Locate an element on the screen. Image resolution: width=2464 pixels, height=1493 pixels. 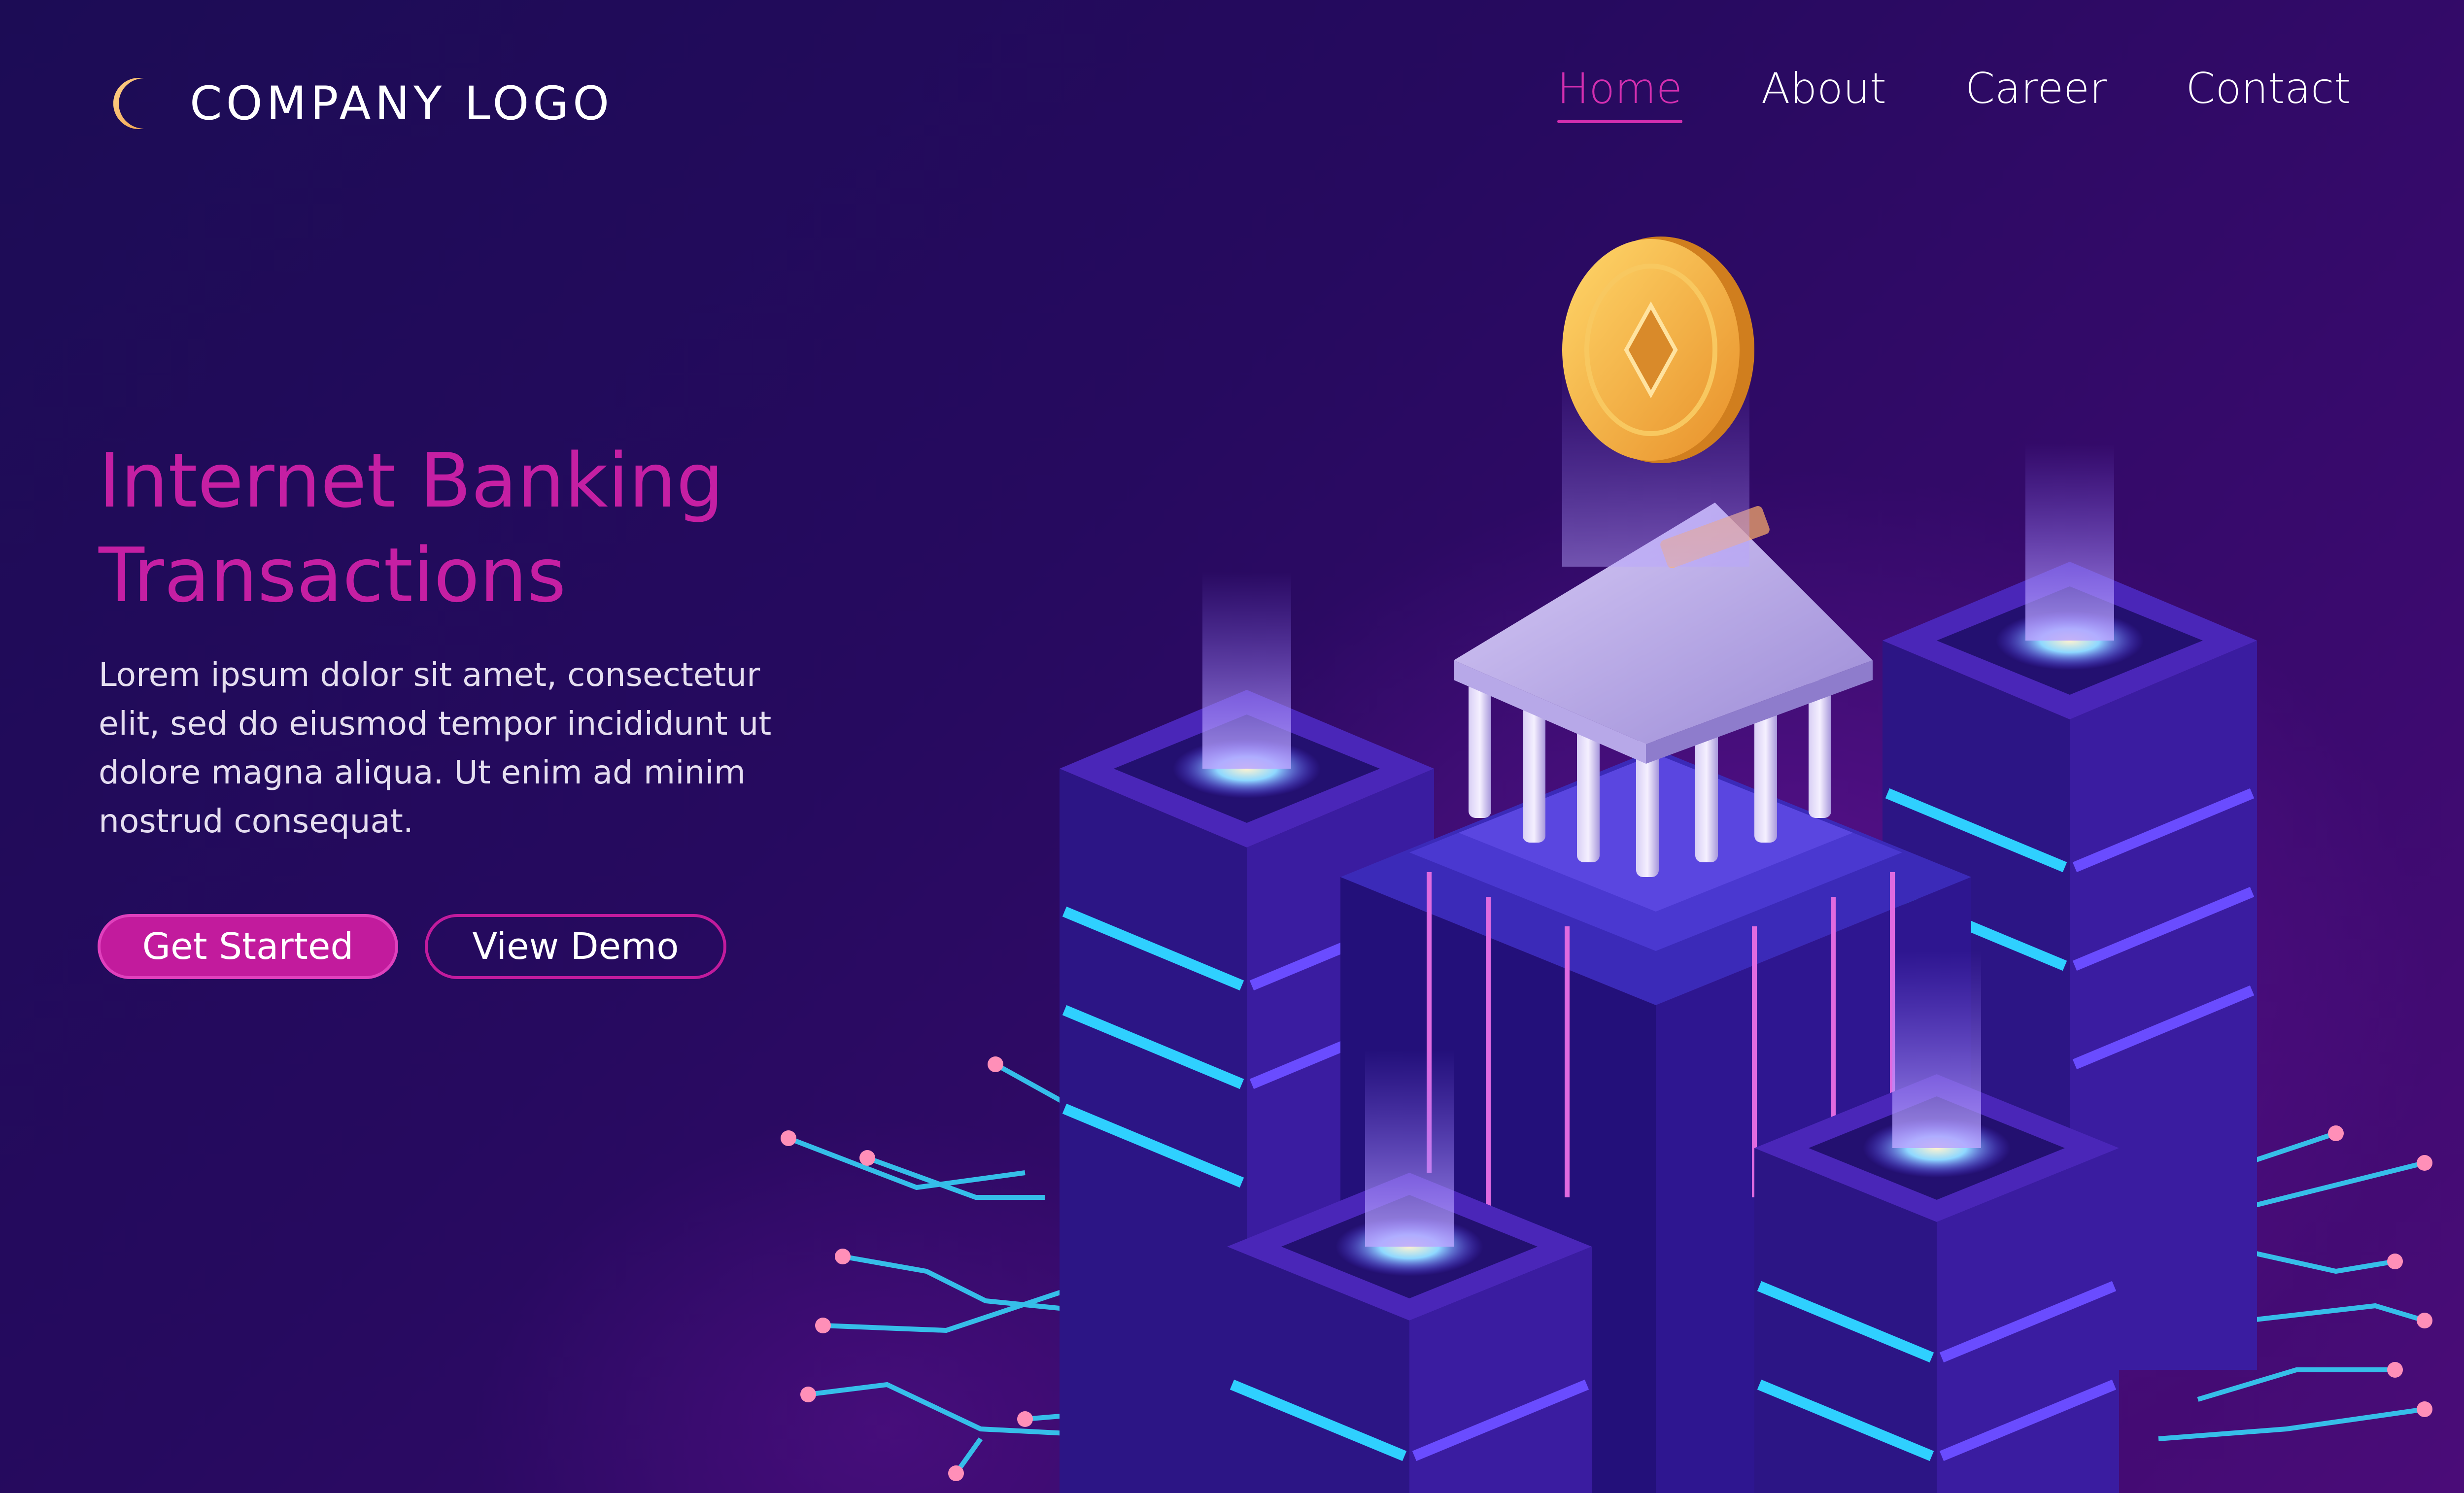
nav-home-link: Home is located at coordinates (1619, 93).